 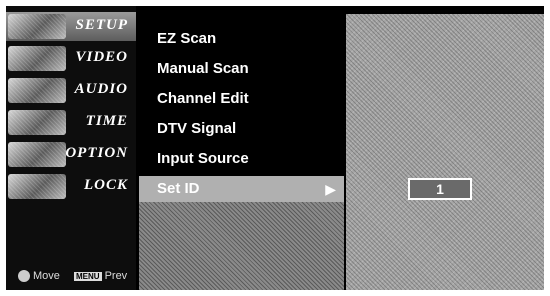 I want to click on menu-key-icon: MENU, so click(x=88, y=276).